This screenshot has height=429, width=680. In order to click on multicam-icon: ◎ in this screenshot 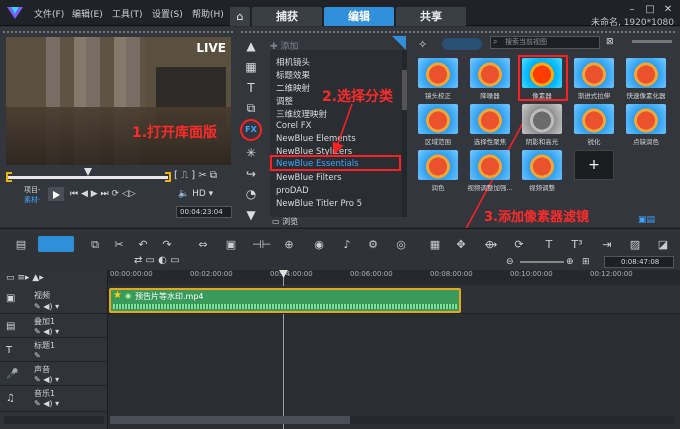, I will do `click(401, 245)`.